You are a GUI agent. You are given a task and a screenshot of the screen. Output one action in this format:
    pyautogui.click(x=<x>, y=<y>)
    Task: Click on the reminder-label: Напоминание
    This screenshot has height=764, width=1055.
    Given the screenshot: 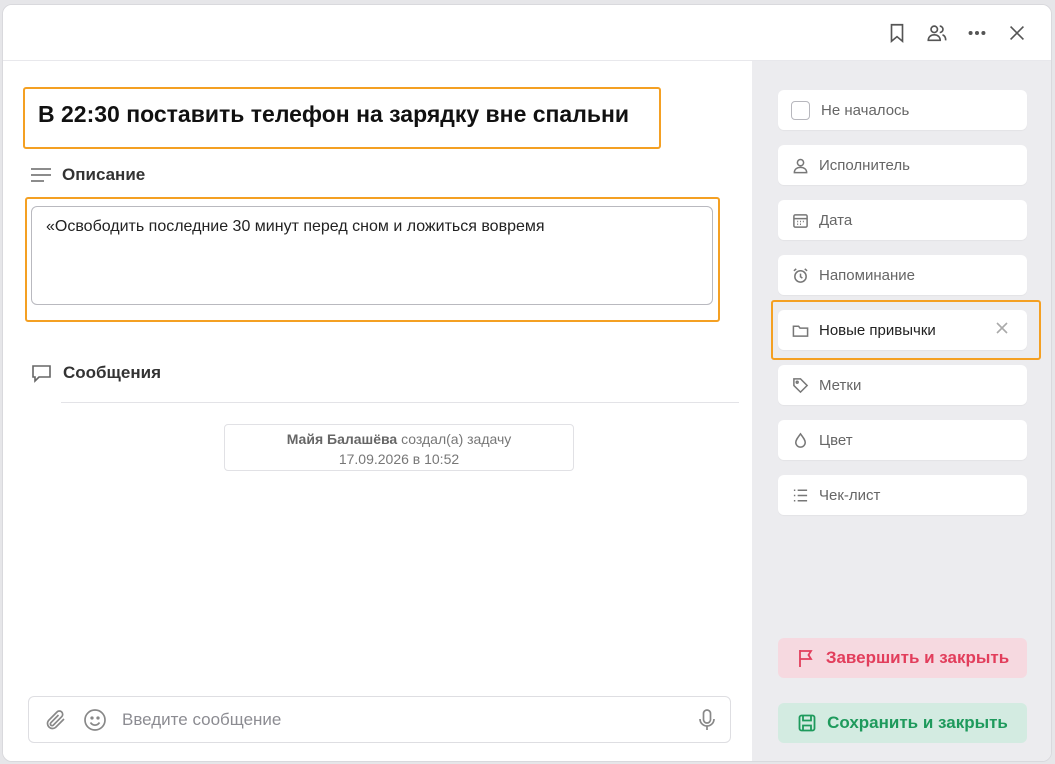 What is the action you would take?
    pyautogui.click(x=867, y=275)
    